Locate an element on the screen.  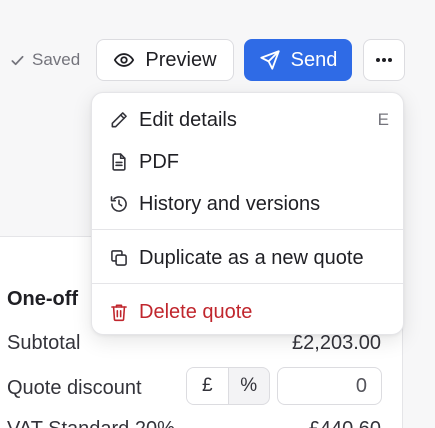
paper-plane-icon is located at coordinates (270, 60).